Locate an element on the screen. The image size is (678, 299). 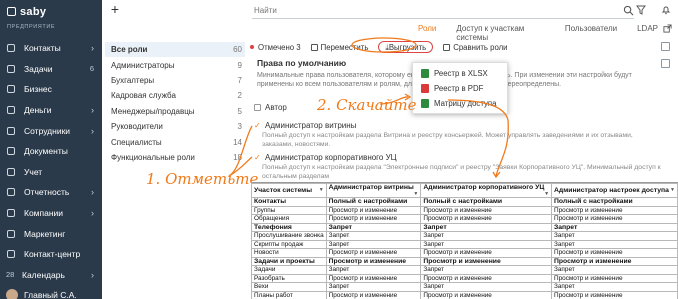
nav-item-calendar: 28 Календарь › is located at coordinates (51, 275).